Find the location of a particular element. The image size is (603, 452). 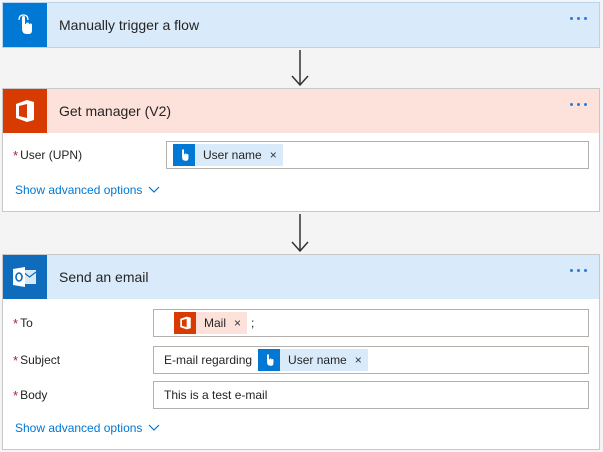

subject-text: E-mail regarding is located at coordinates (208, 360).